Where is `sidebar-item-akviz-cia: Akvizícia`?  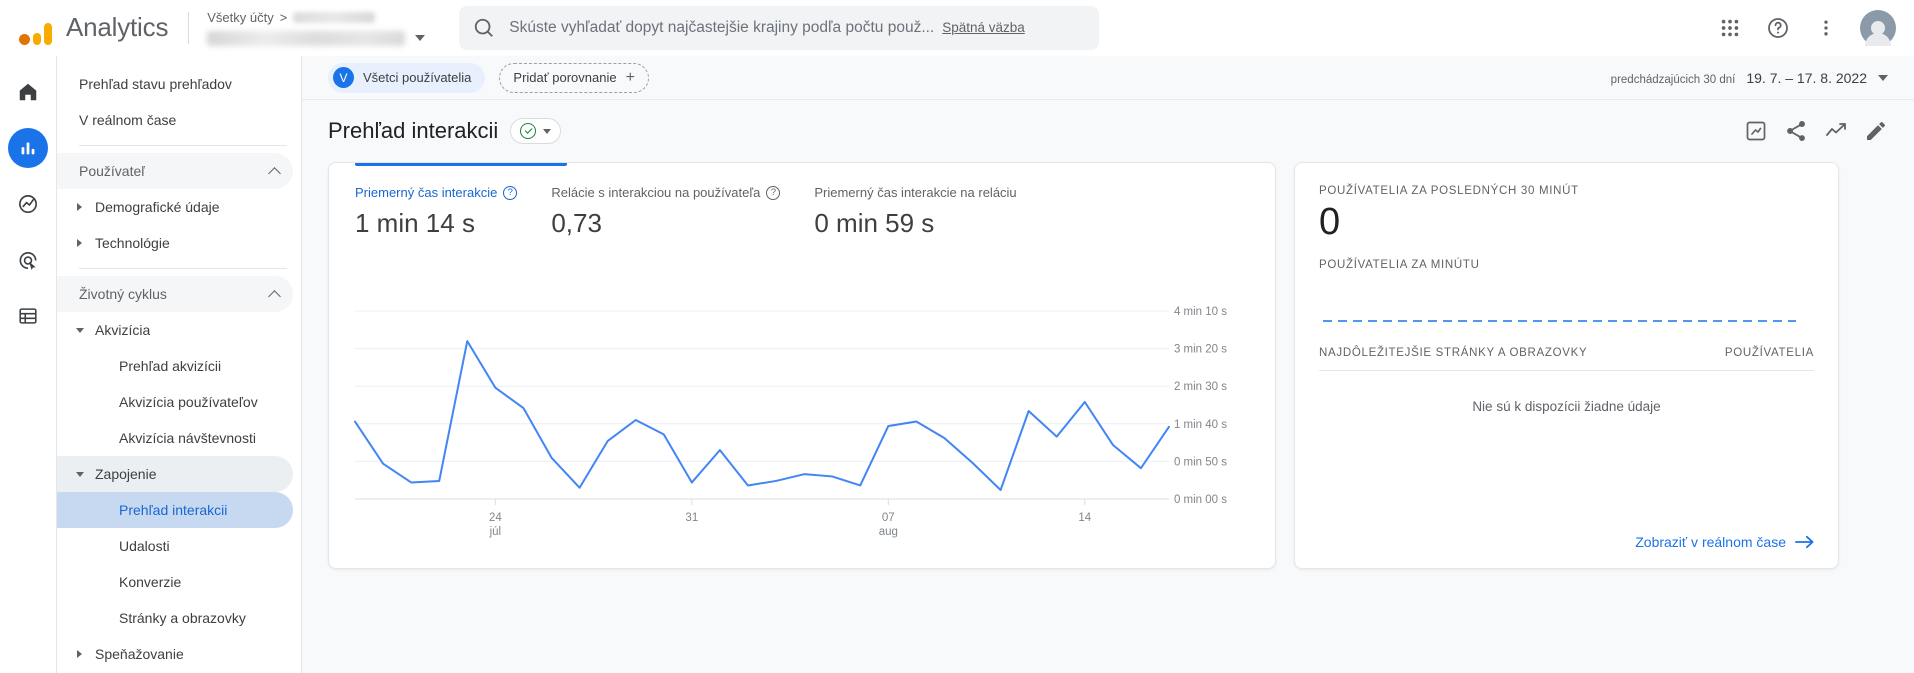
sidebar-item-akviz-cia: Akvizícia is located at coordinates (175, 330).